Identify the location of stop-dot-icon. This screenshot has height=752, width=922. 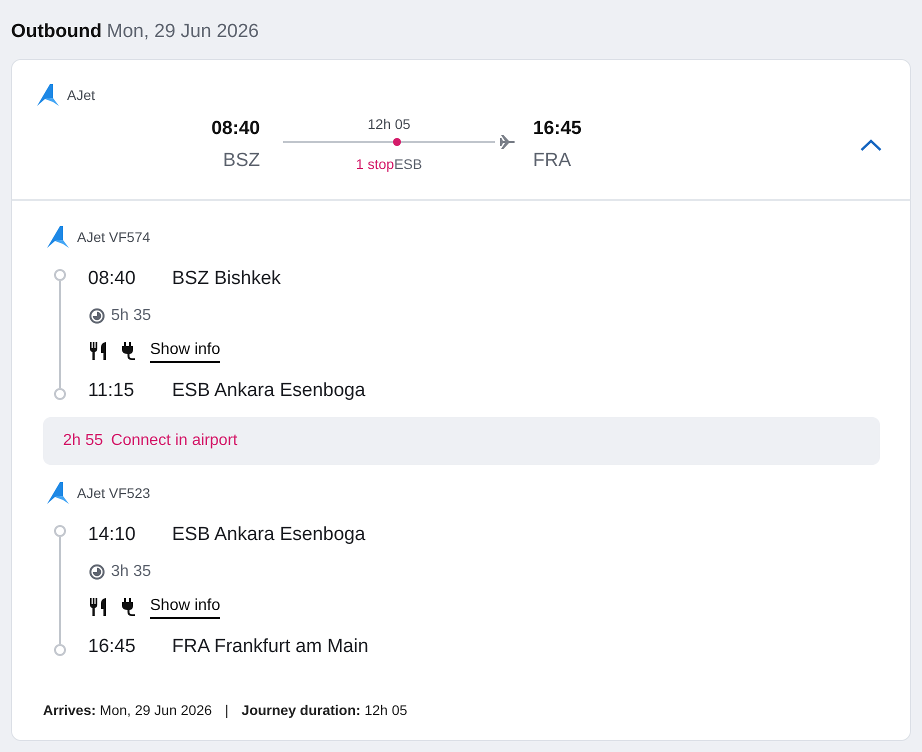
(397, 142).